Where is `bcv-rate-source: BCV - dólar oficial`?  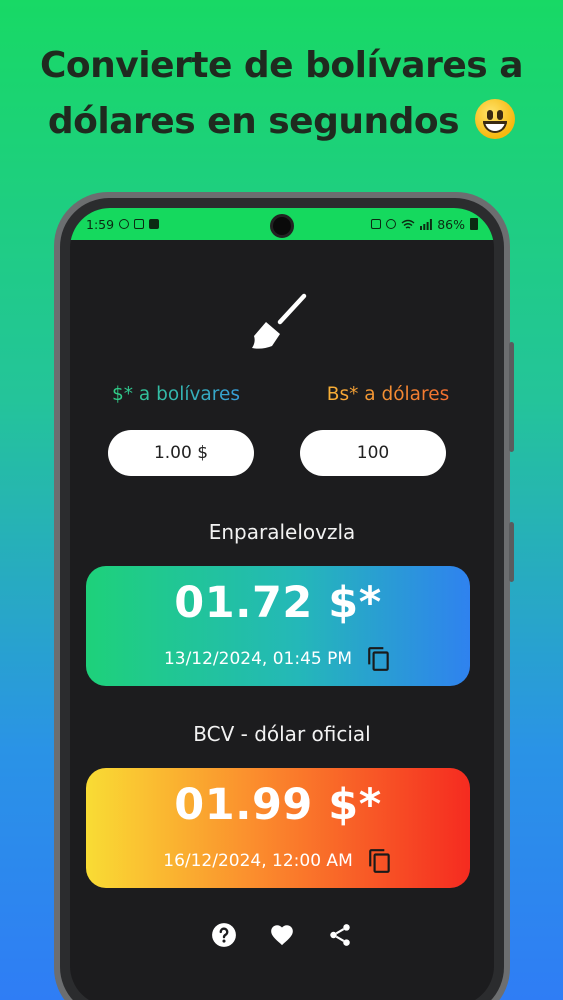 bcv-rate-source: BCV - dólar oficial is located at coordinates (282, 734).